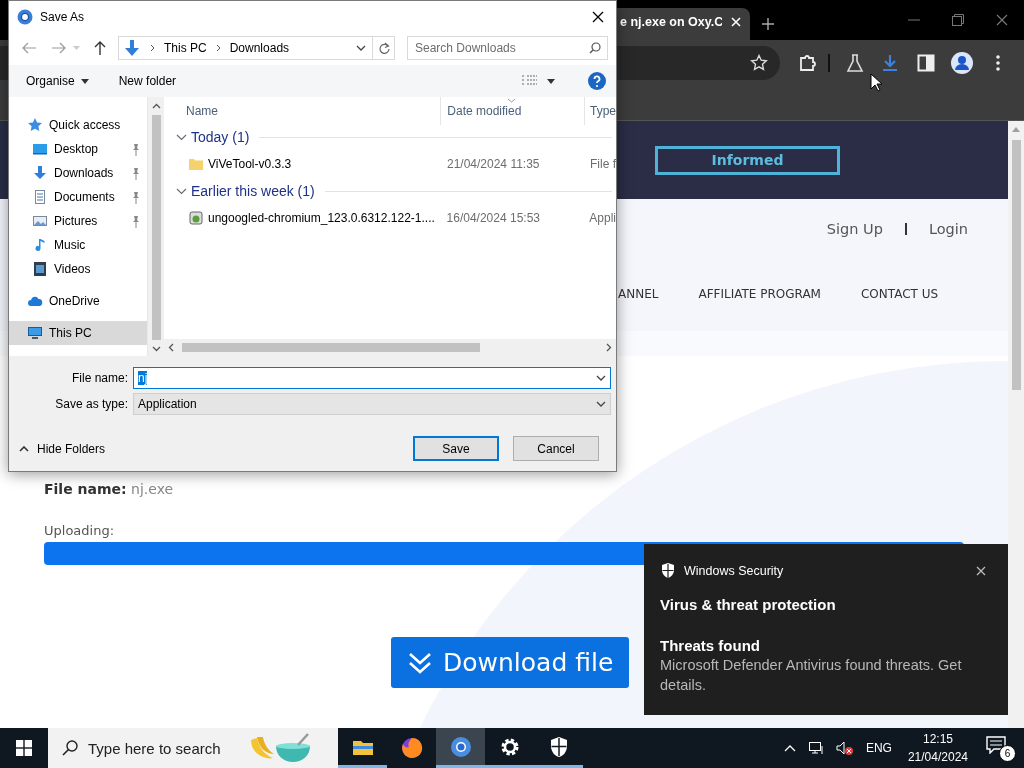 Image resolution: width=1024 pixels, height=768 pixels. I want to click on folder-icon, so click(196, 164).